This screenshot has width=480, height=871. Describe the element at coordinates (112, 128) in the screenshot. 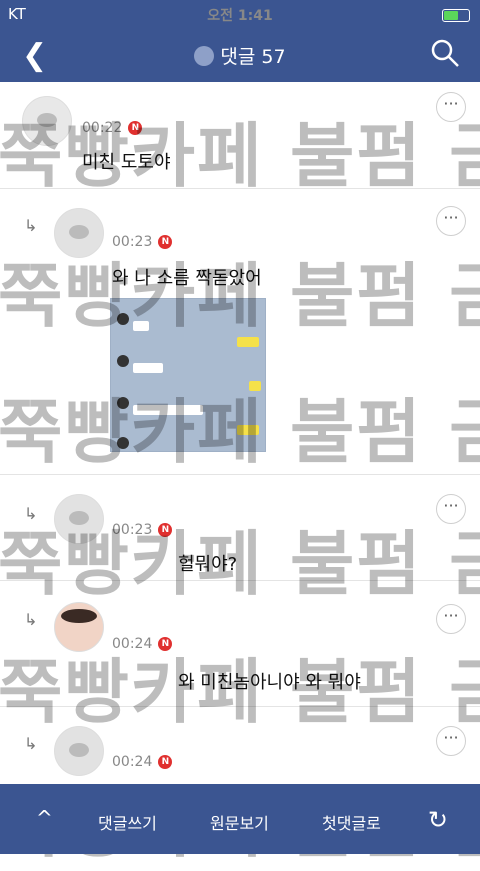

I see `comment-time: 00:22 N` at that location.